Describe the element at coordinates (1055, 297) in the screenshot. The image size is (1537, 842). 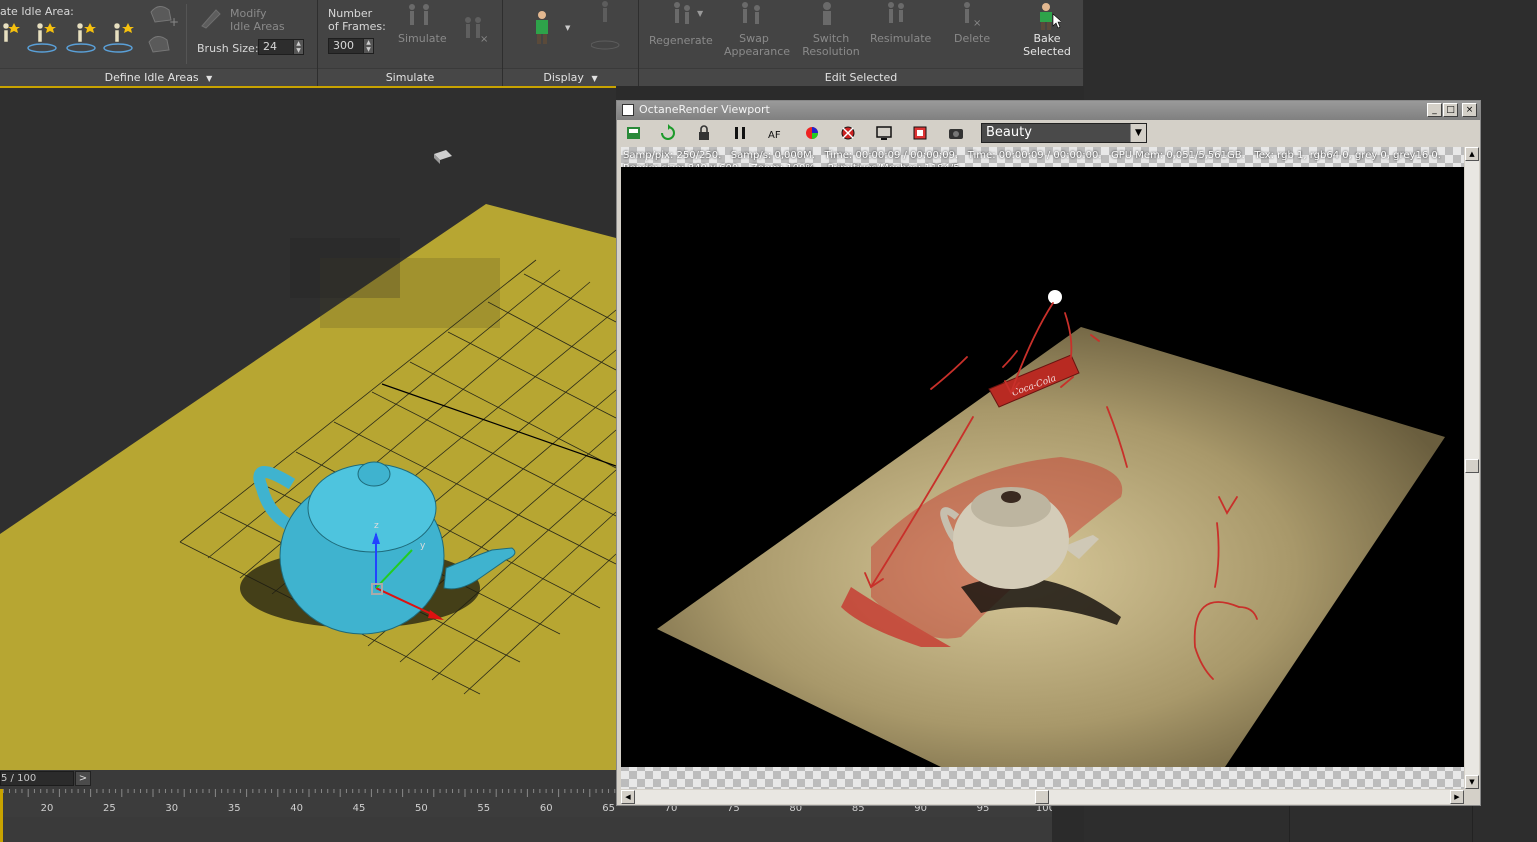
I see `render-light` at that location.